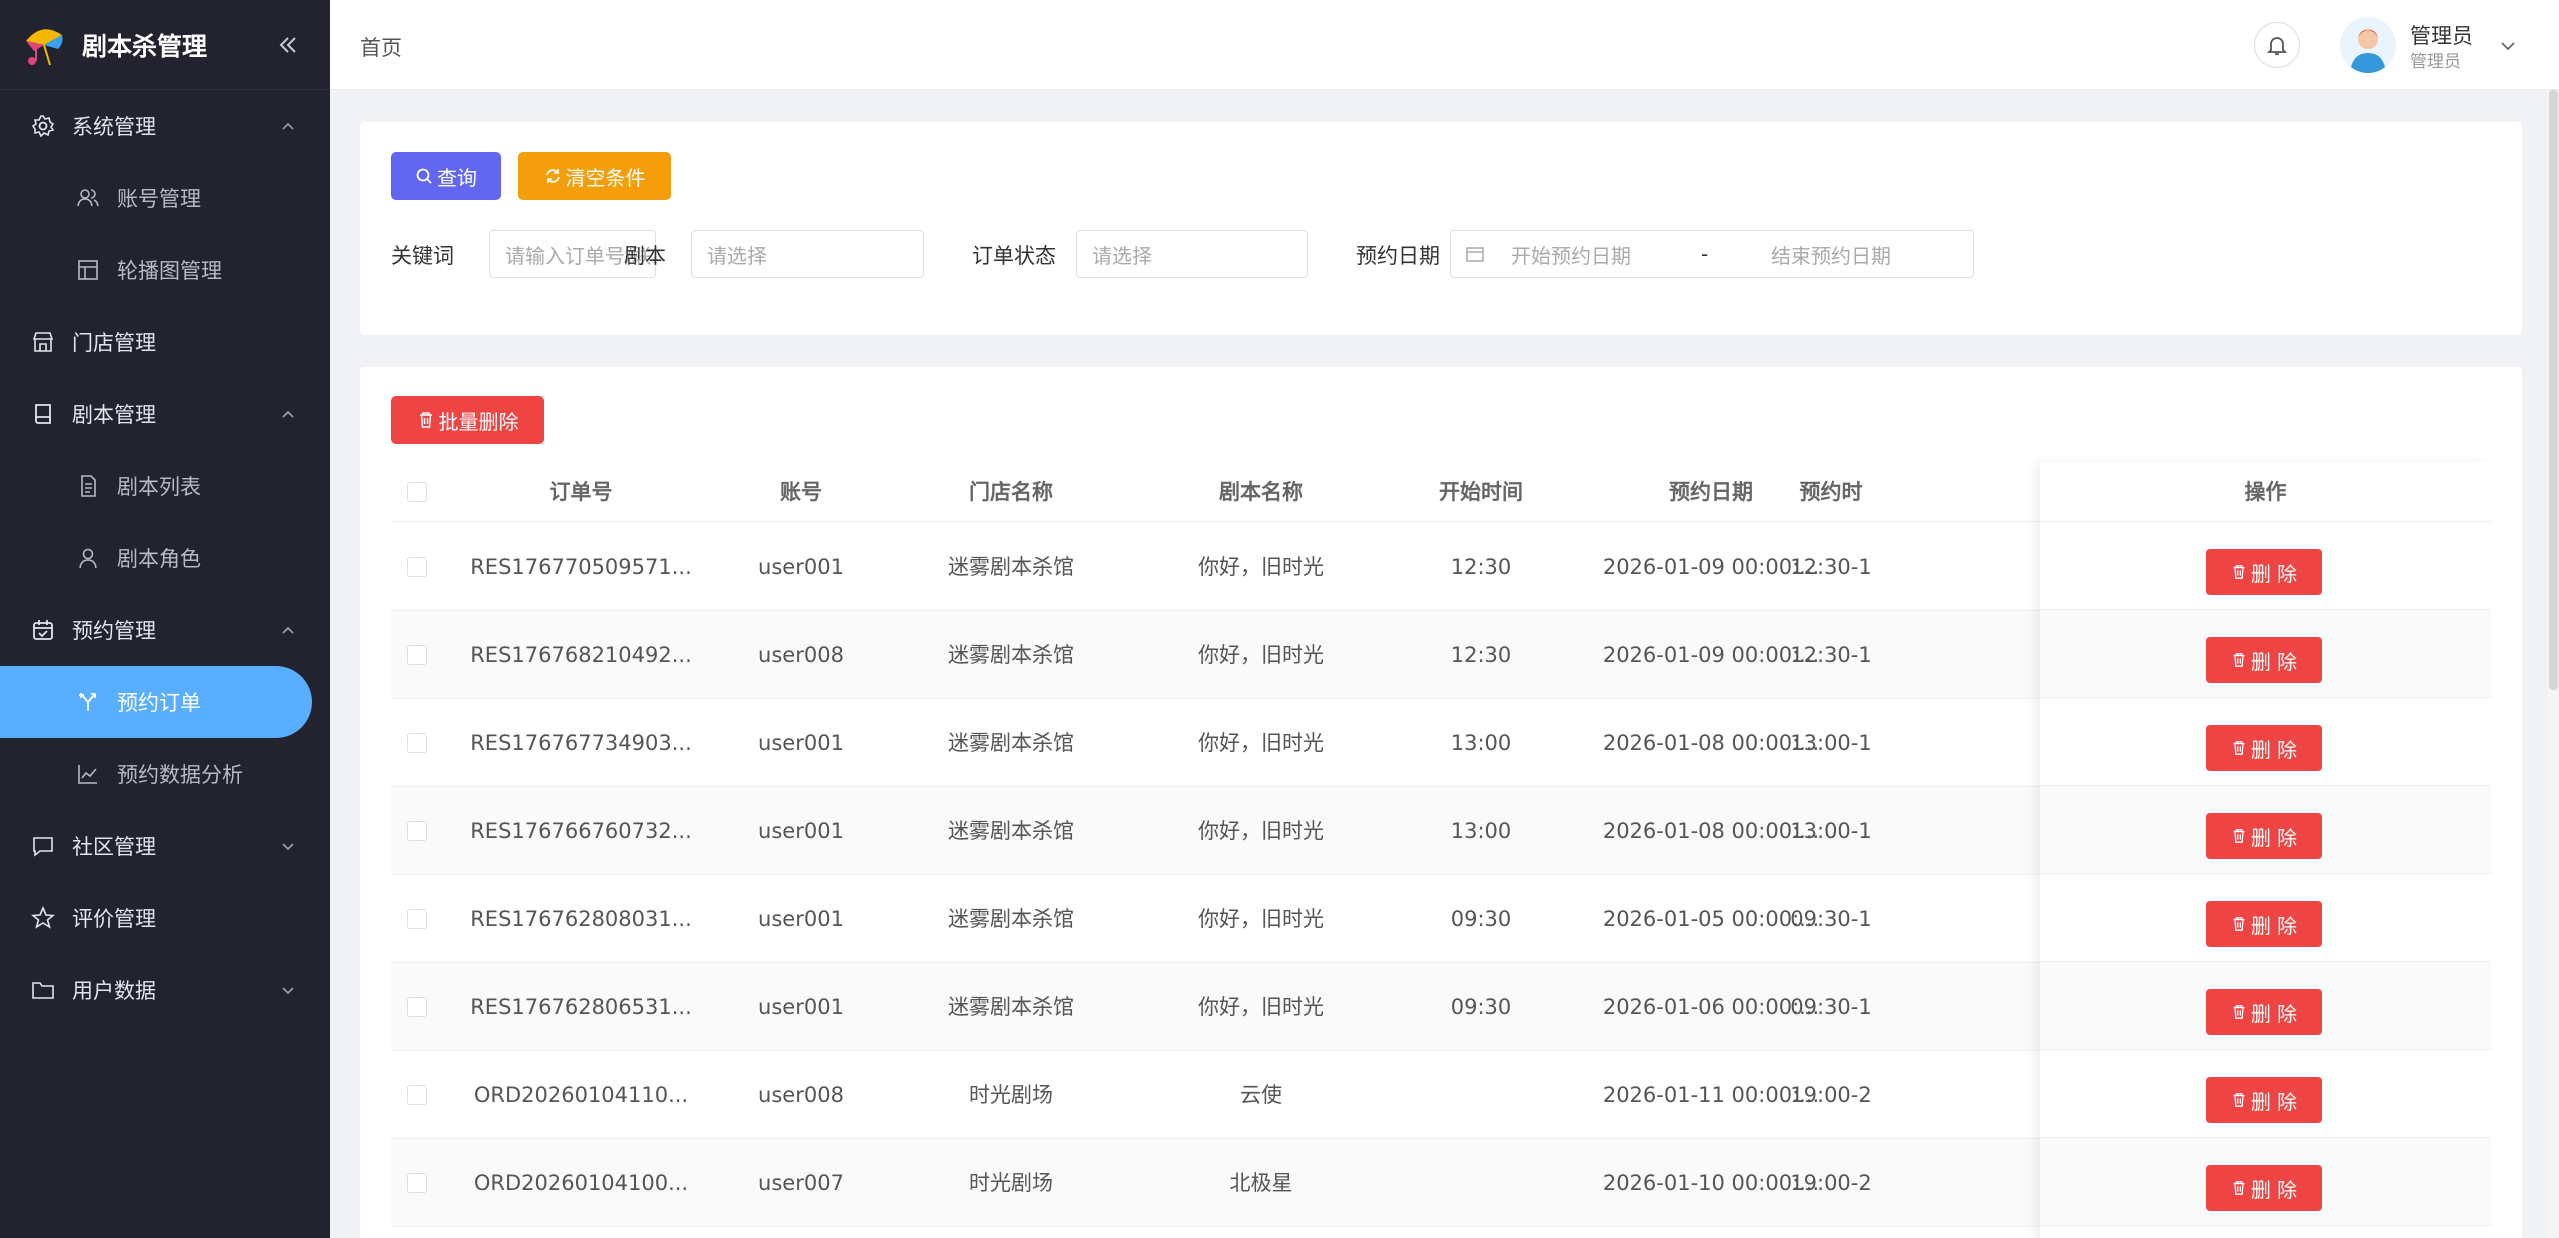  I want to click on document-icon, so click(88, 486).